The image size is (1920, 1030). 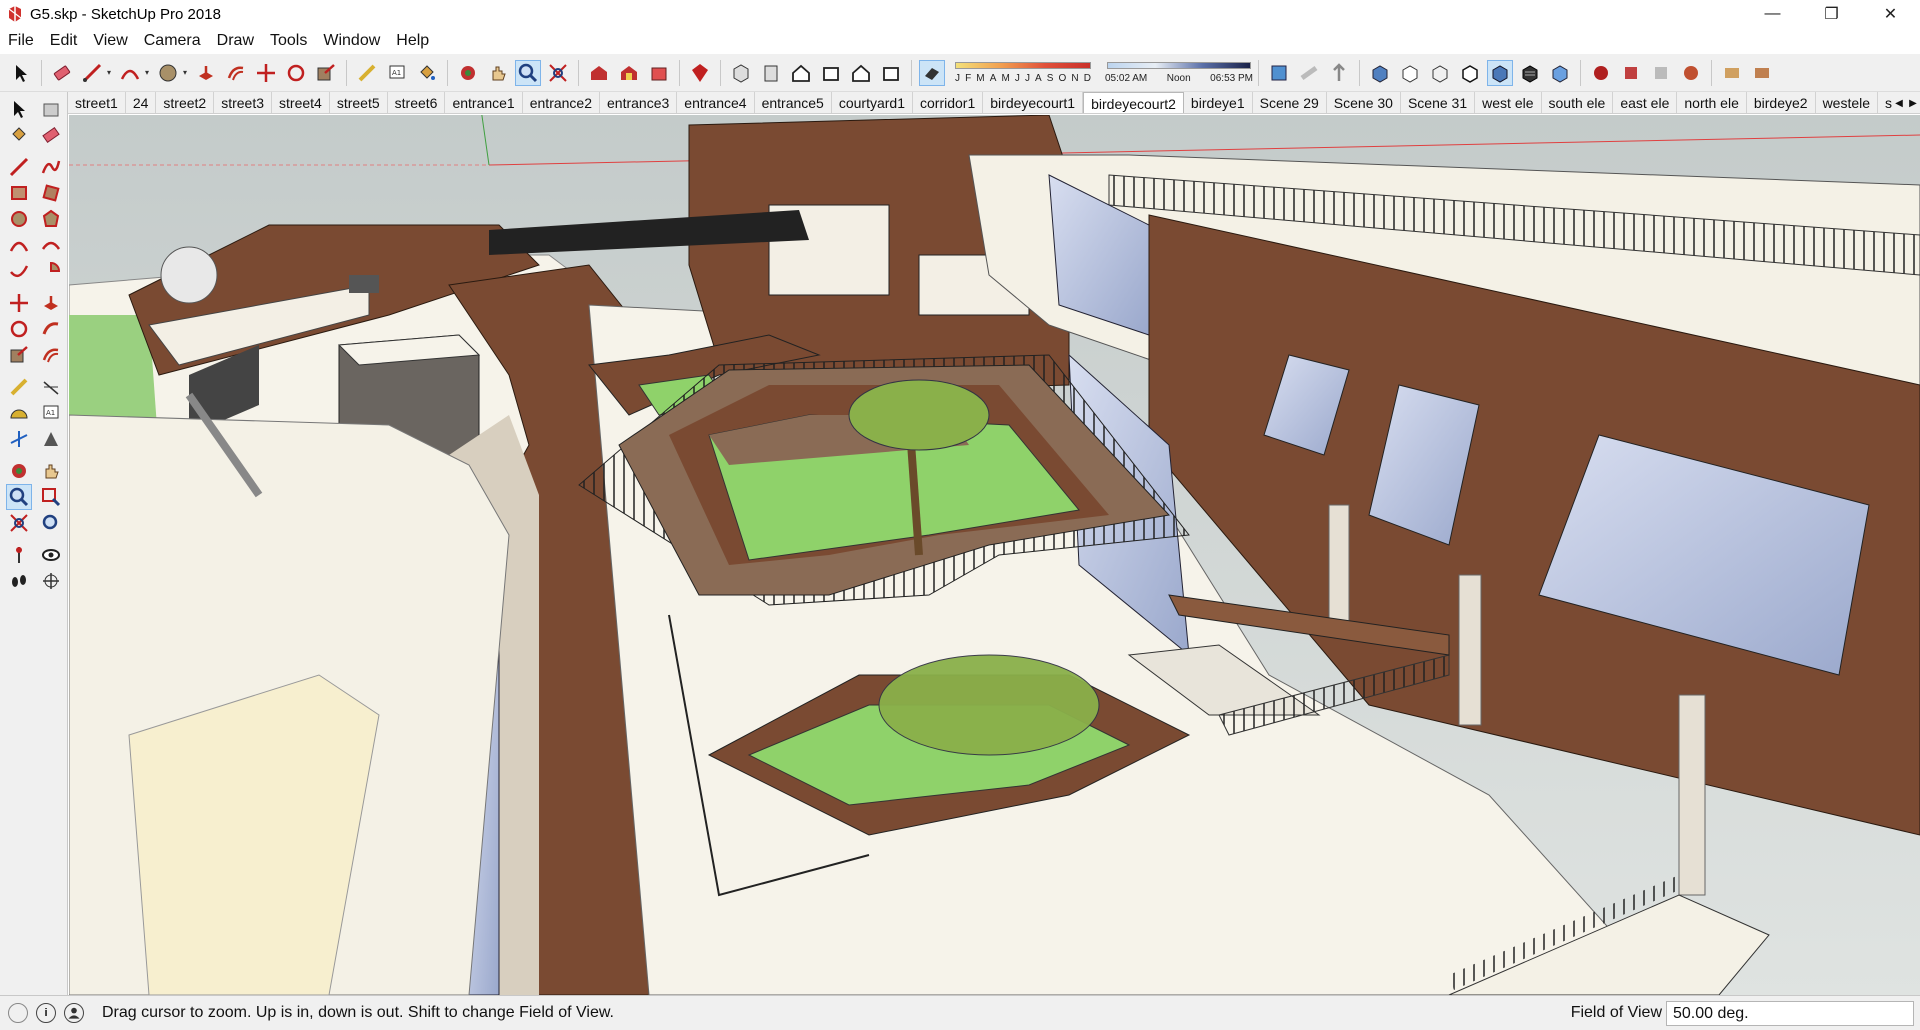 I want to click on scene-tab: entrance5, so click(x=793, y=102).